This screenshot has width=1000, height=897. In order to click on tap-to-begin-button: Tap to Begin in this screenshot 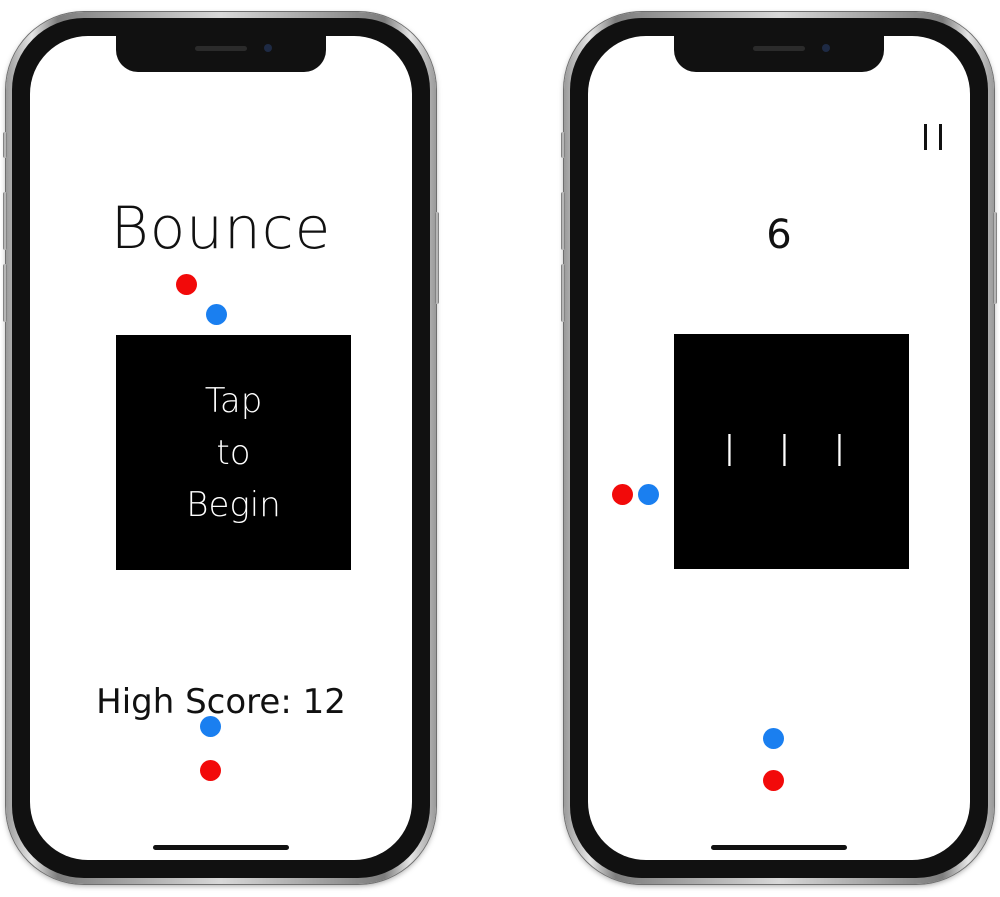, I will do `click(233, 452)`.